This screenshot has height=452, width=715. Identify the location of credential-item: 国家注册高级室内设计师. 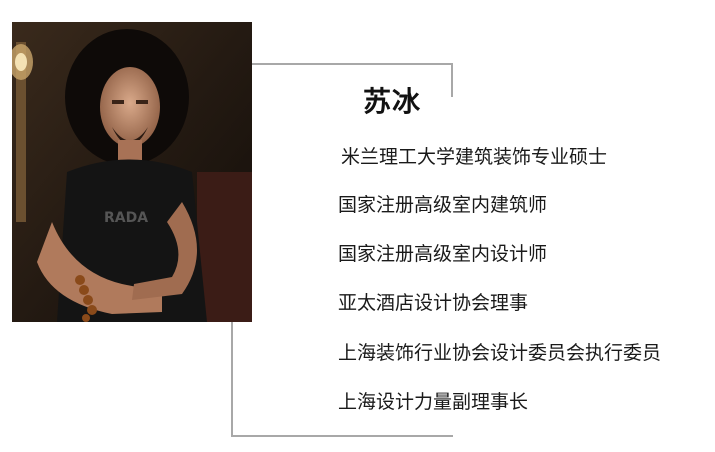
(443, 254).